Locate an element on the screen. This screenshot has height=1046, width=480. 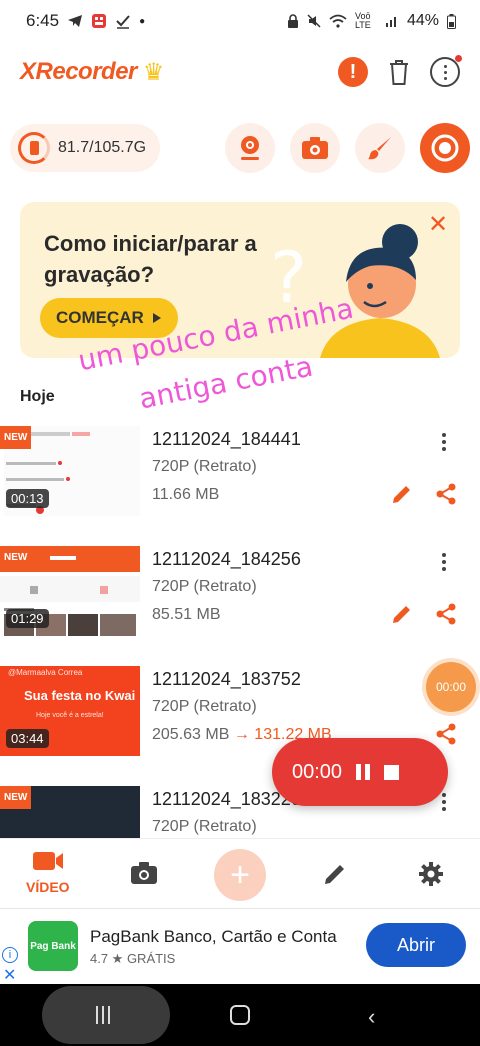
nav-video: VÍDEO is located at coordinates (48, 872).